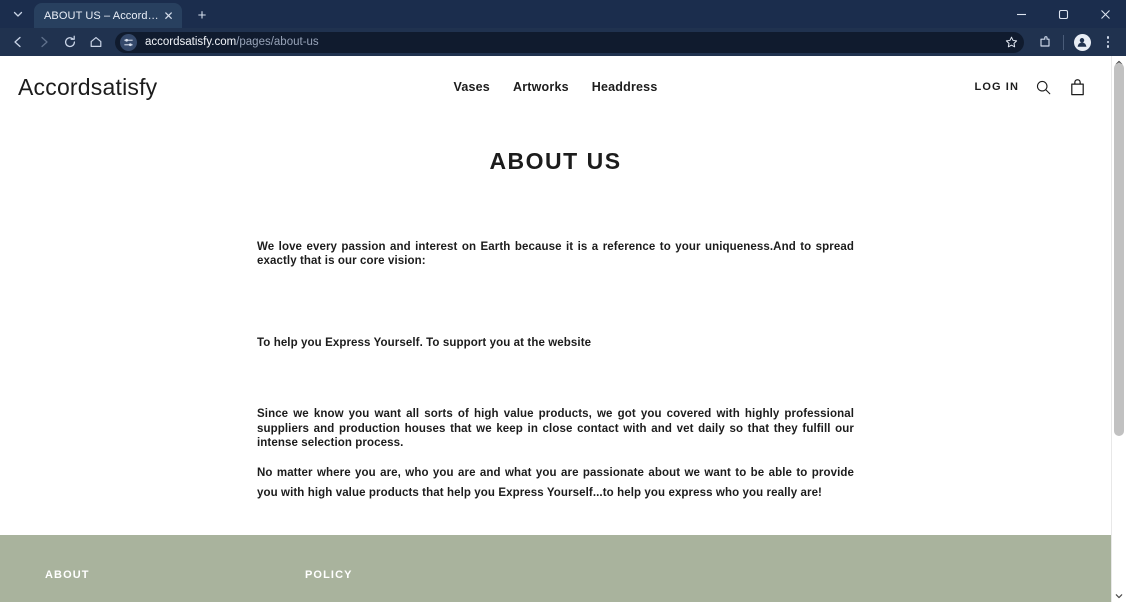 Image resolution: width=1126 pixels, height=602 pixels. Describe the element at coordinates (70, 42) in the screenshot. I see `reload-button` at that location.